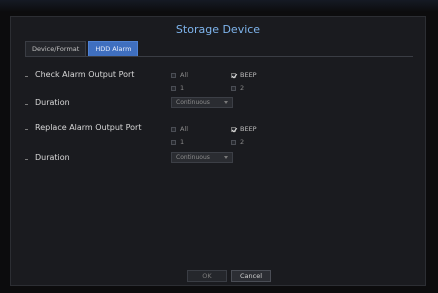 The image size is (438, 293). What do you see at coordinates (251, 276) in the screenshot?
I see `cancel-button: Cancel` at bounding box center [251, 276].